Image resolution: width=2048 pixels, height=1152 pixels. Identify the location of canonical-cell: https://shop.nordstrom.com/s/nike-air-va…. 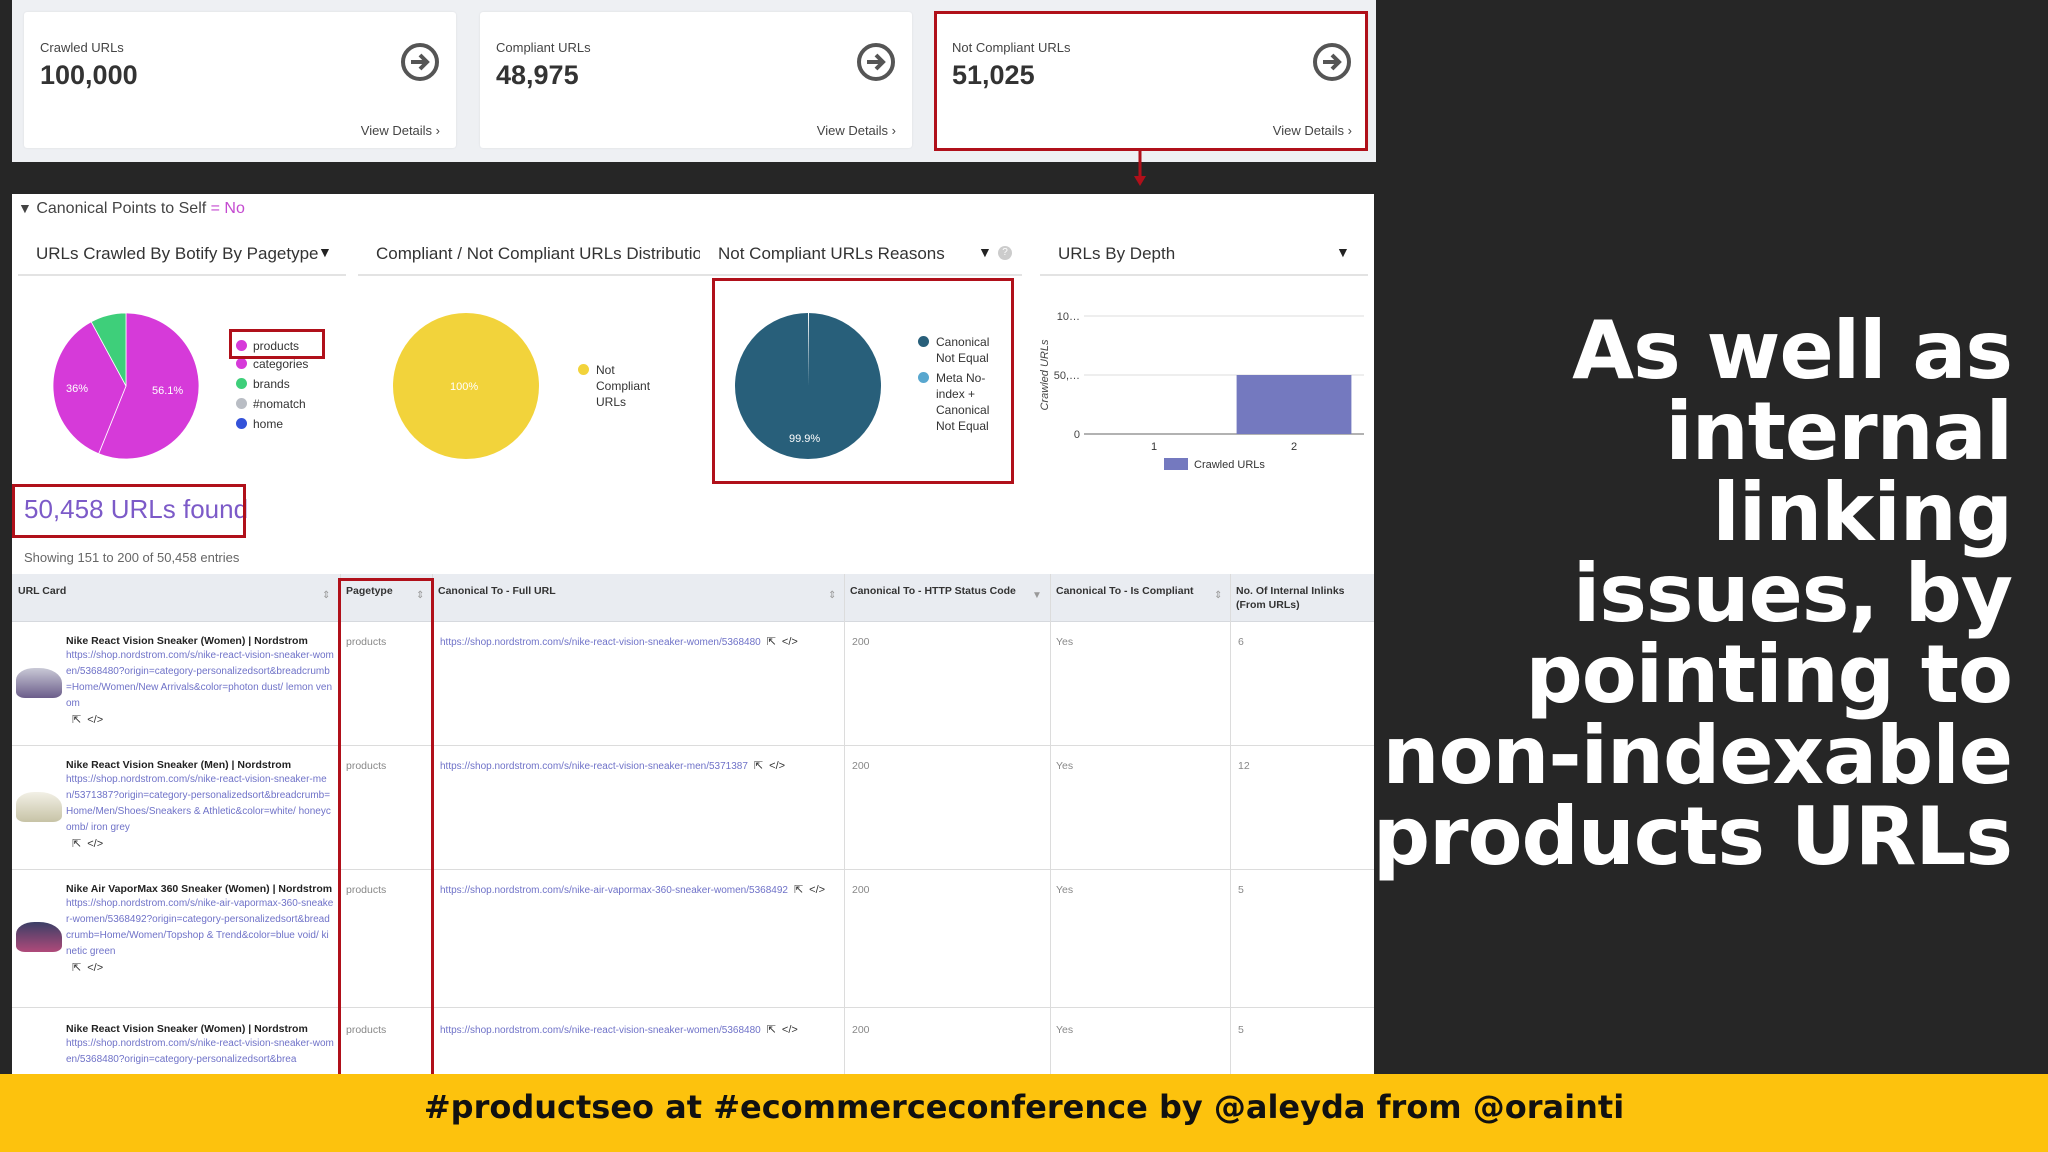
(640, 890).